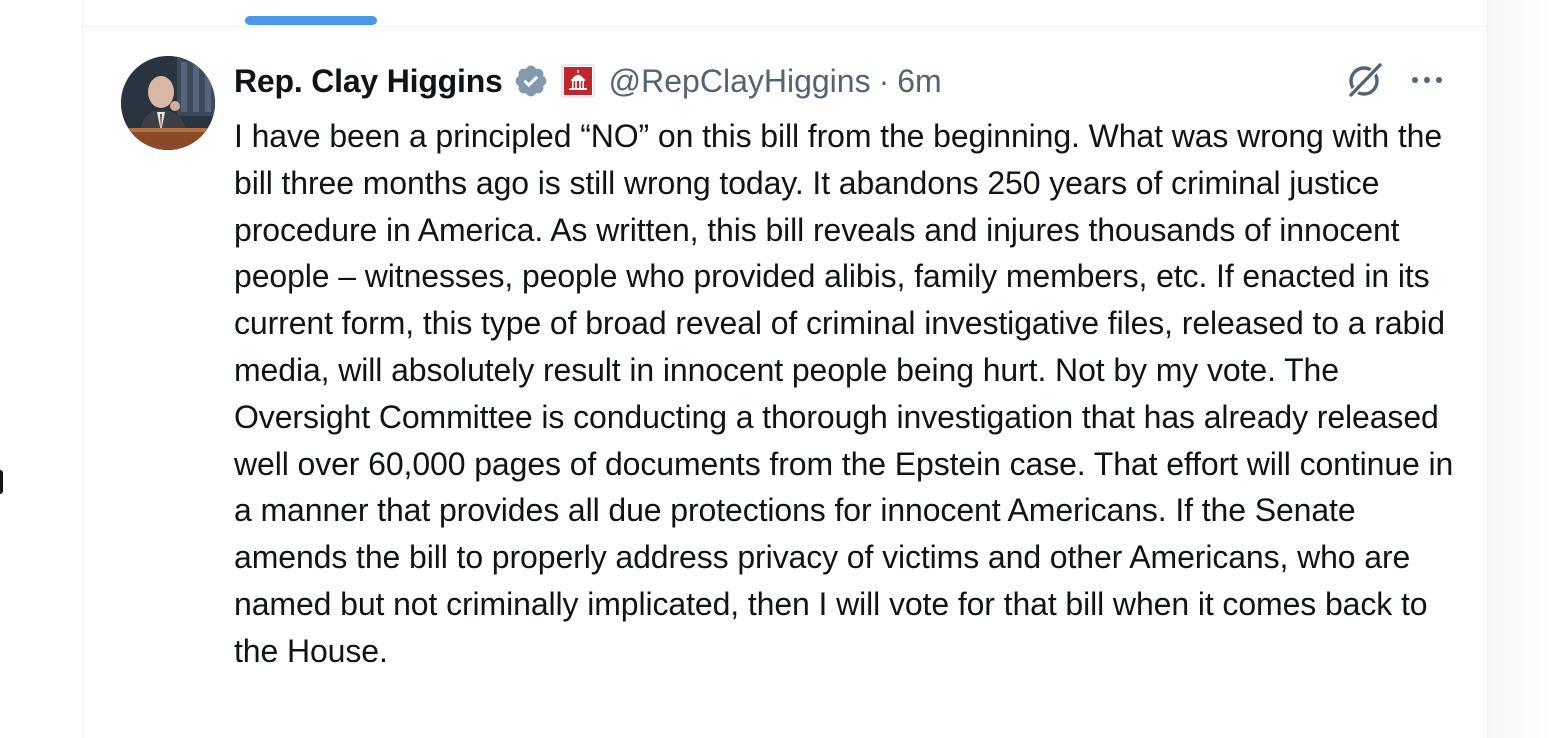 The height and width of the screenshot is (738, 1552). I want to click on post-time: 6m, so click(919, 81).